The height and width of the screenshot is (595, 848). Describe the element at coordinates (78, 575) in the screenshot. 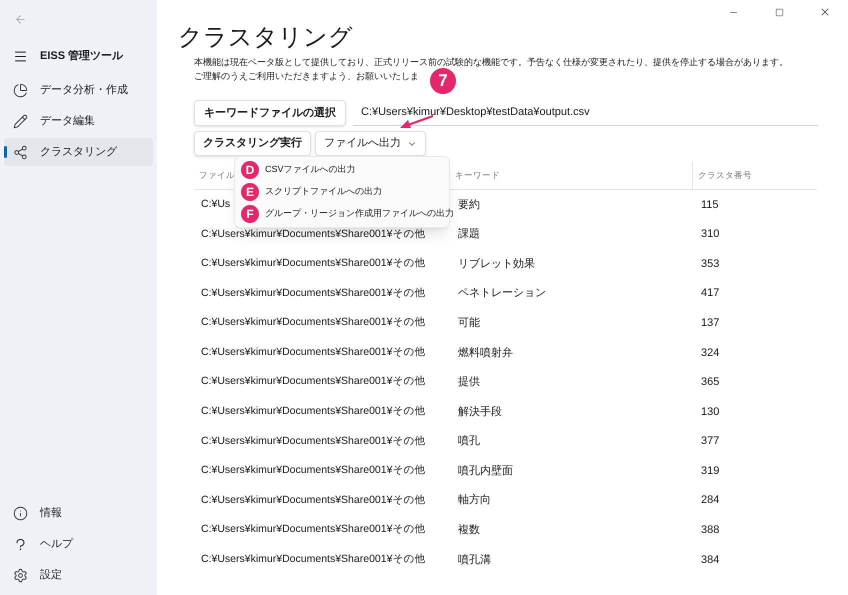

I see `nav-item: 設定` at that location.